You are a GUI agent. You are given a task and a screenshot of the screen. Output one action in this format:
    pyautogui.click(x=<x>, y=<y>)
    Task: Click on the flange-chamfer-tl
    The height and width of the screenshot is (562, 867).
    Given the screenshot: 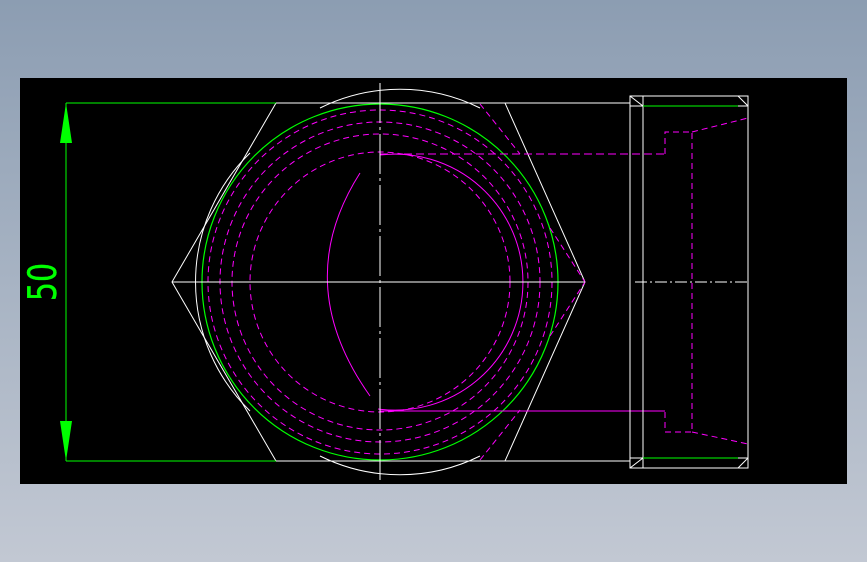 What is the action you would take?
    pyautogui.click(x=636, y=101)
    